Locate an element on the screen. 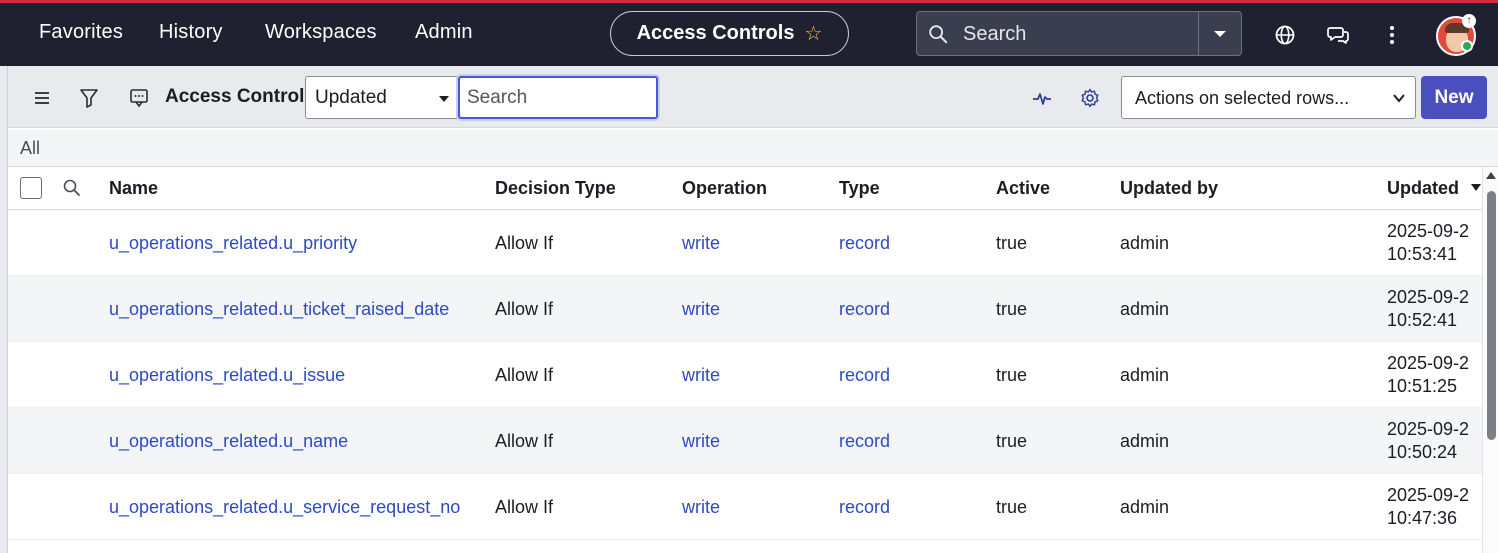 The width and height of the screenshot is (1498, 553). list-search-input is located at coordinates (558, 97).